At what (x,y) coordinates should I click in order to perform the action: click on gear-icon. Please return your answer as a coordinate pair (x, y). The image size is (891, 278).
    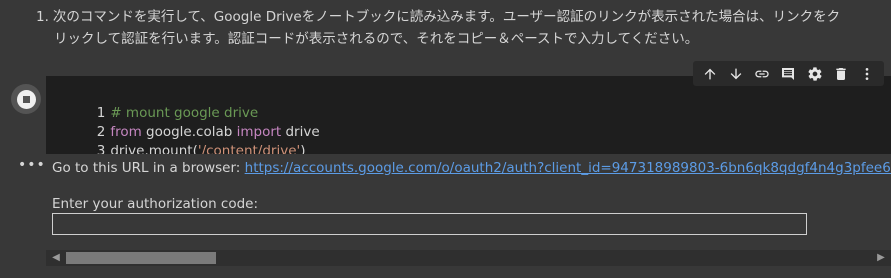
    Looking at the image, I should click on (815, 73).